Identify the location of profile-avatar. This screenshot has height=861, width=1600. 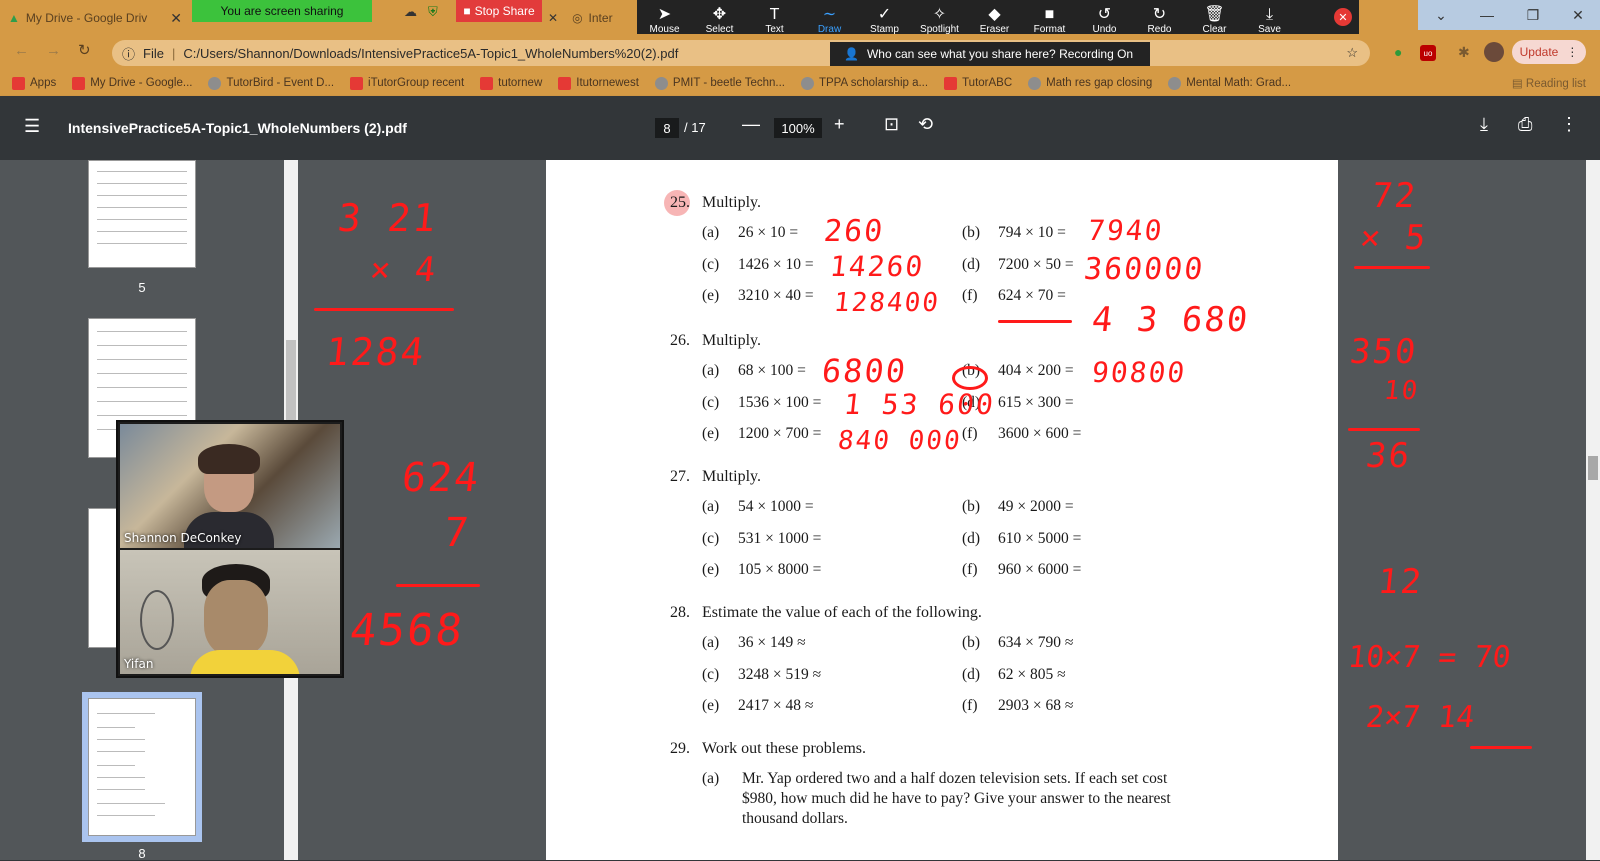
(1494, 52).